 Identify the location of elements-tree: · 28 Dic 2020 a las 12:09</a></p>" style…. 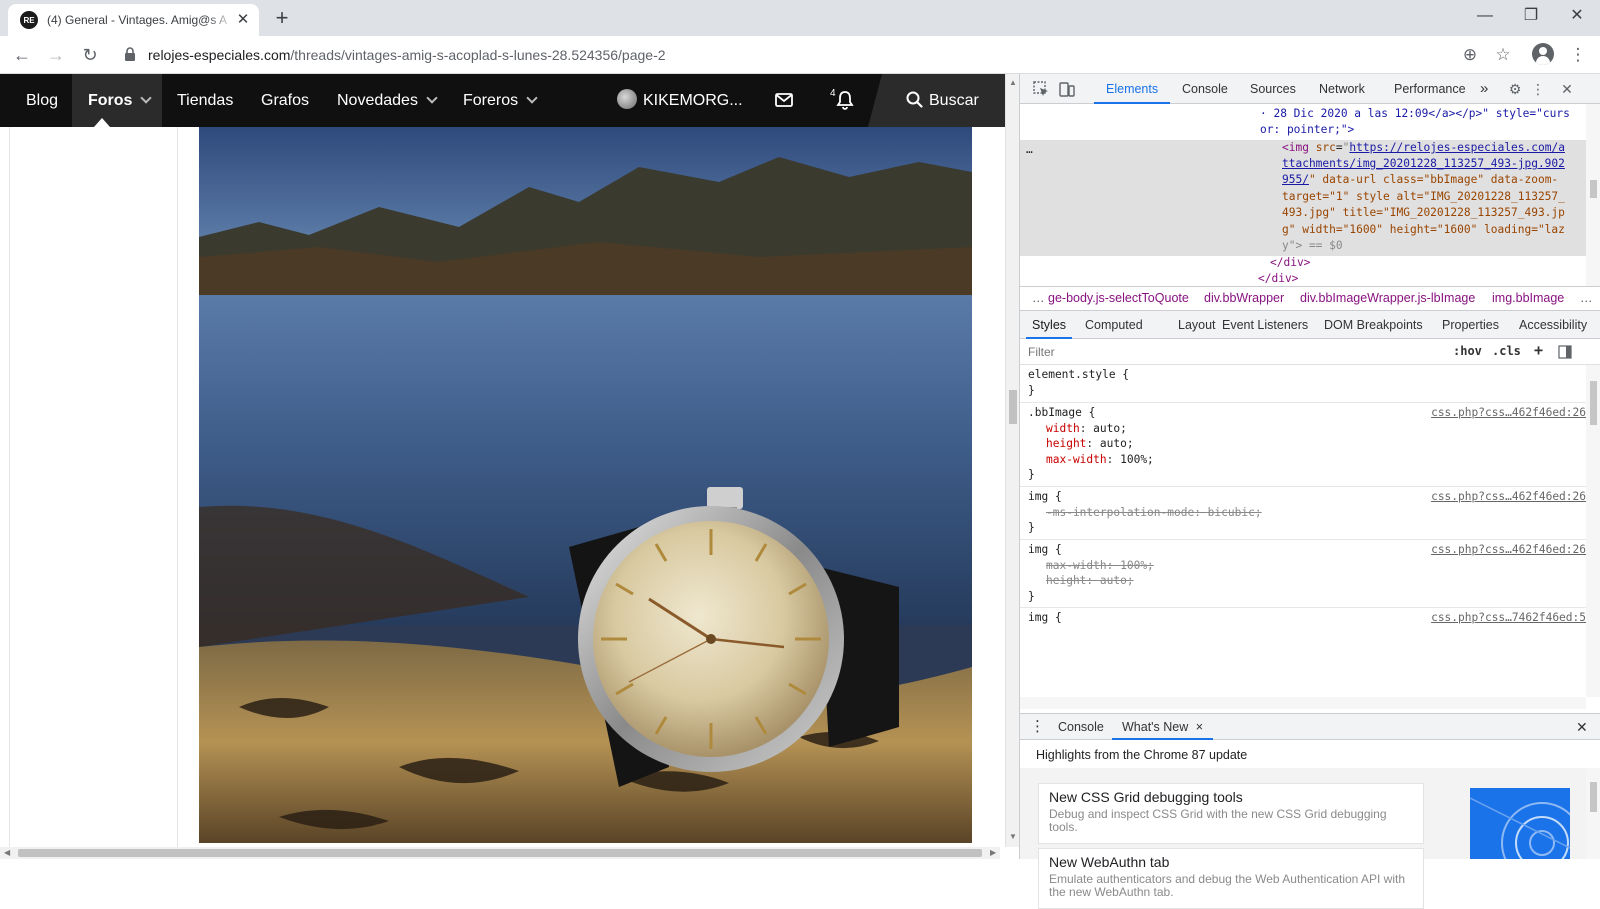
(1310, 195).